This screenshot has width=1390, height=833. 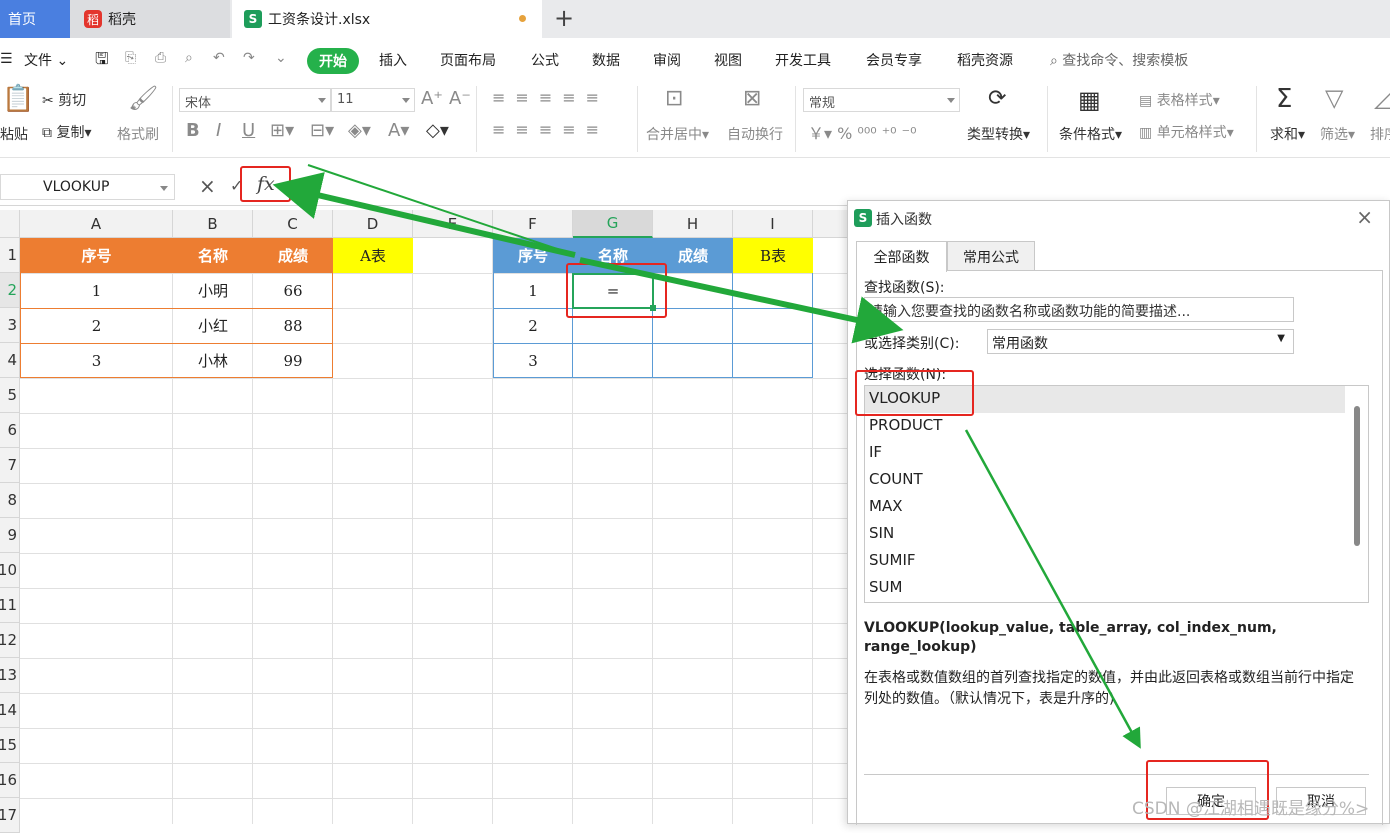 What do you see at coordinates (138, 134) in the screenshot?
I see `format-painter-button: 格式刷` at bounding box center [138, 134].